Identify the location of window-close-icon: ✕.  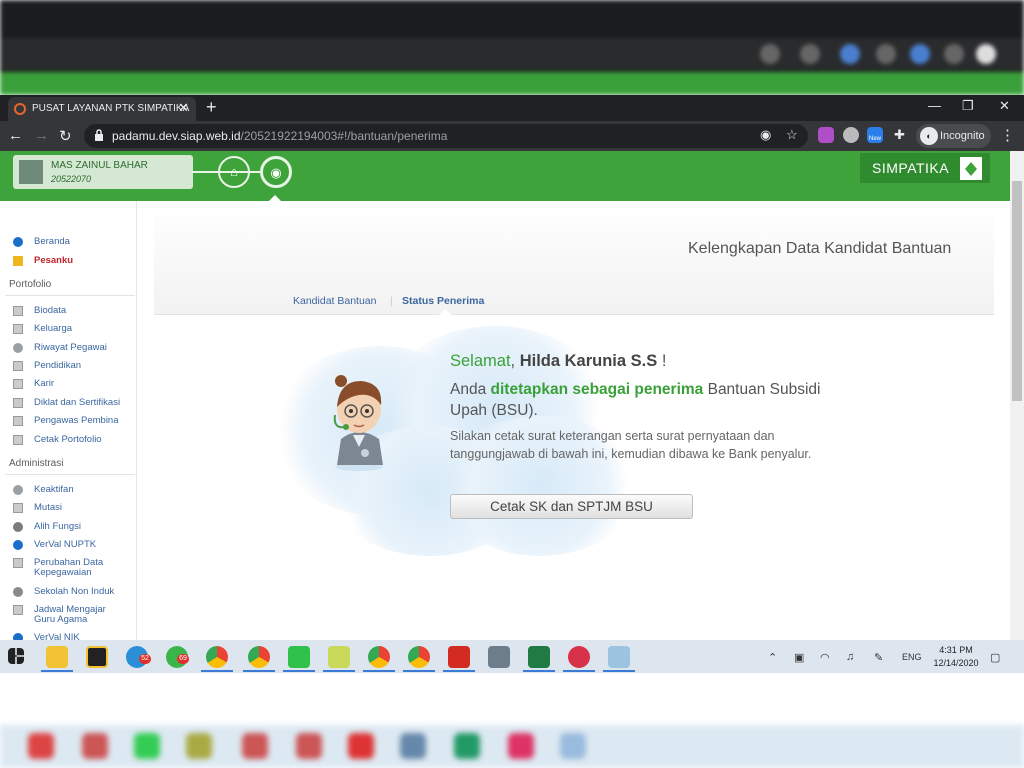
(1004, 106).